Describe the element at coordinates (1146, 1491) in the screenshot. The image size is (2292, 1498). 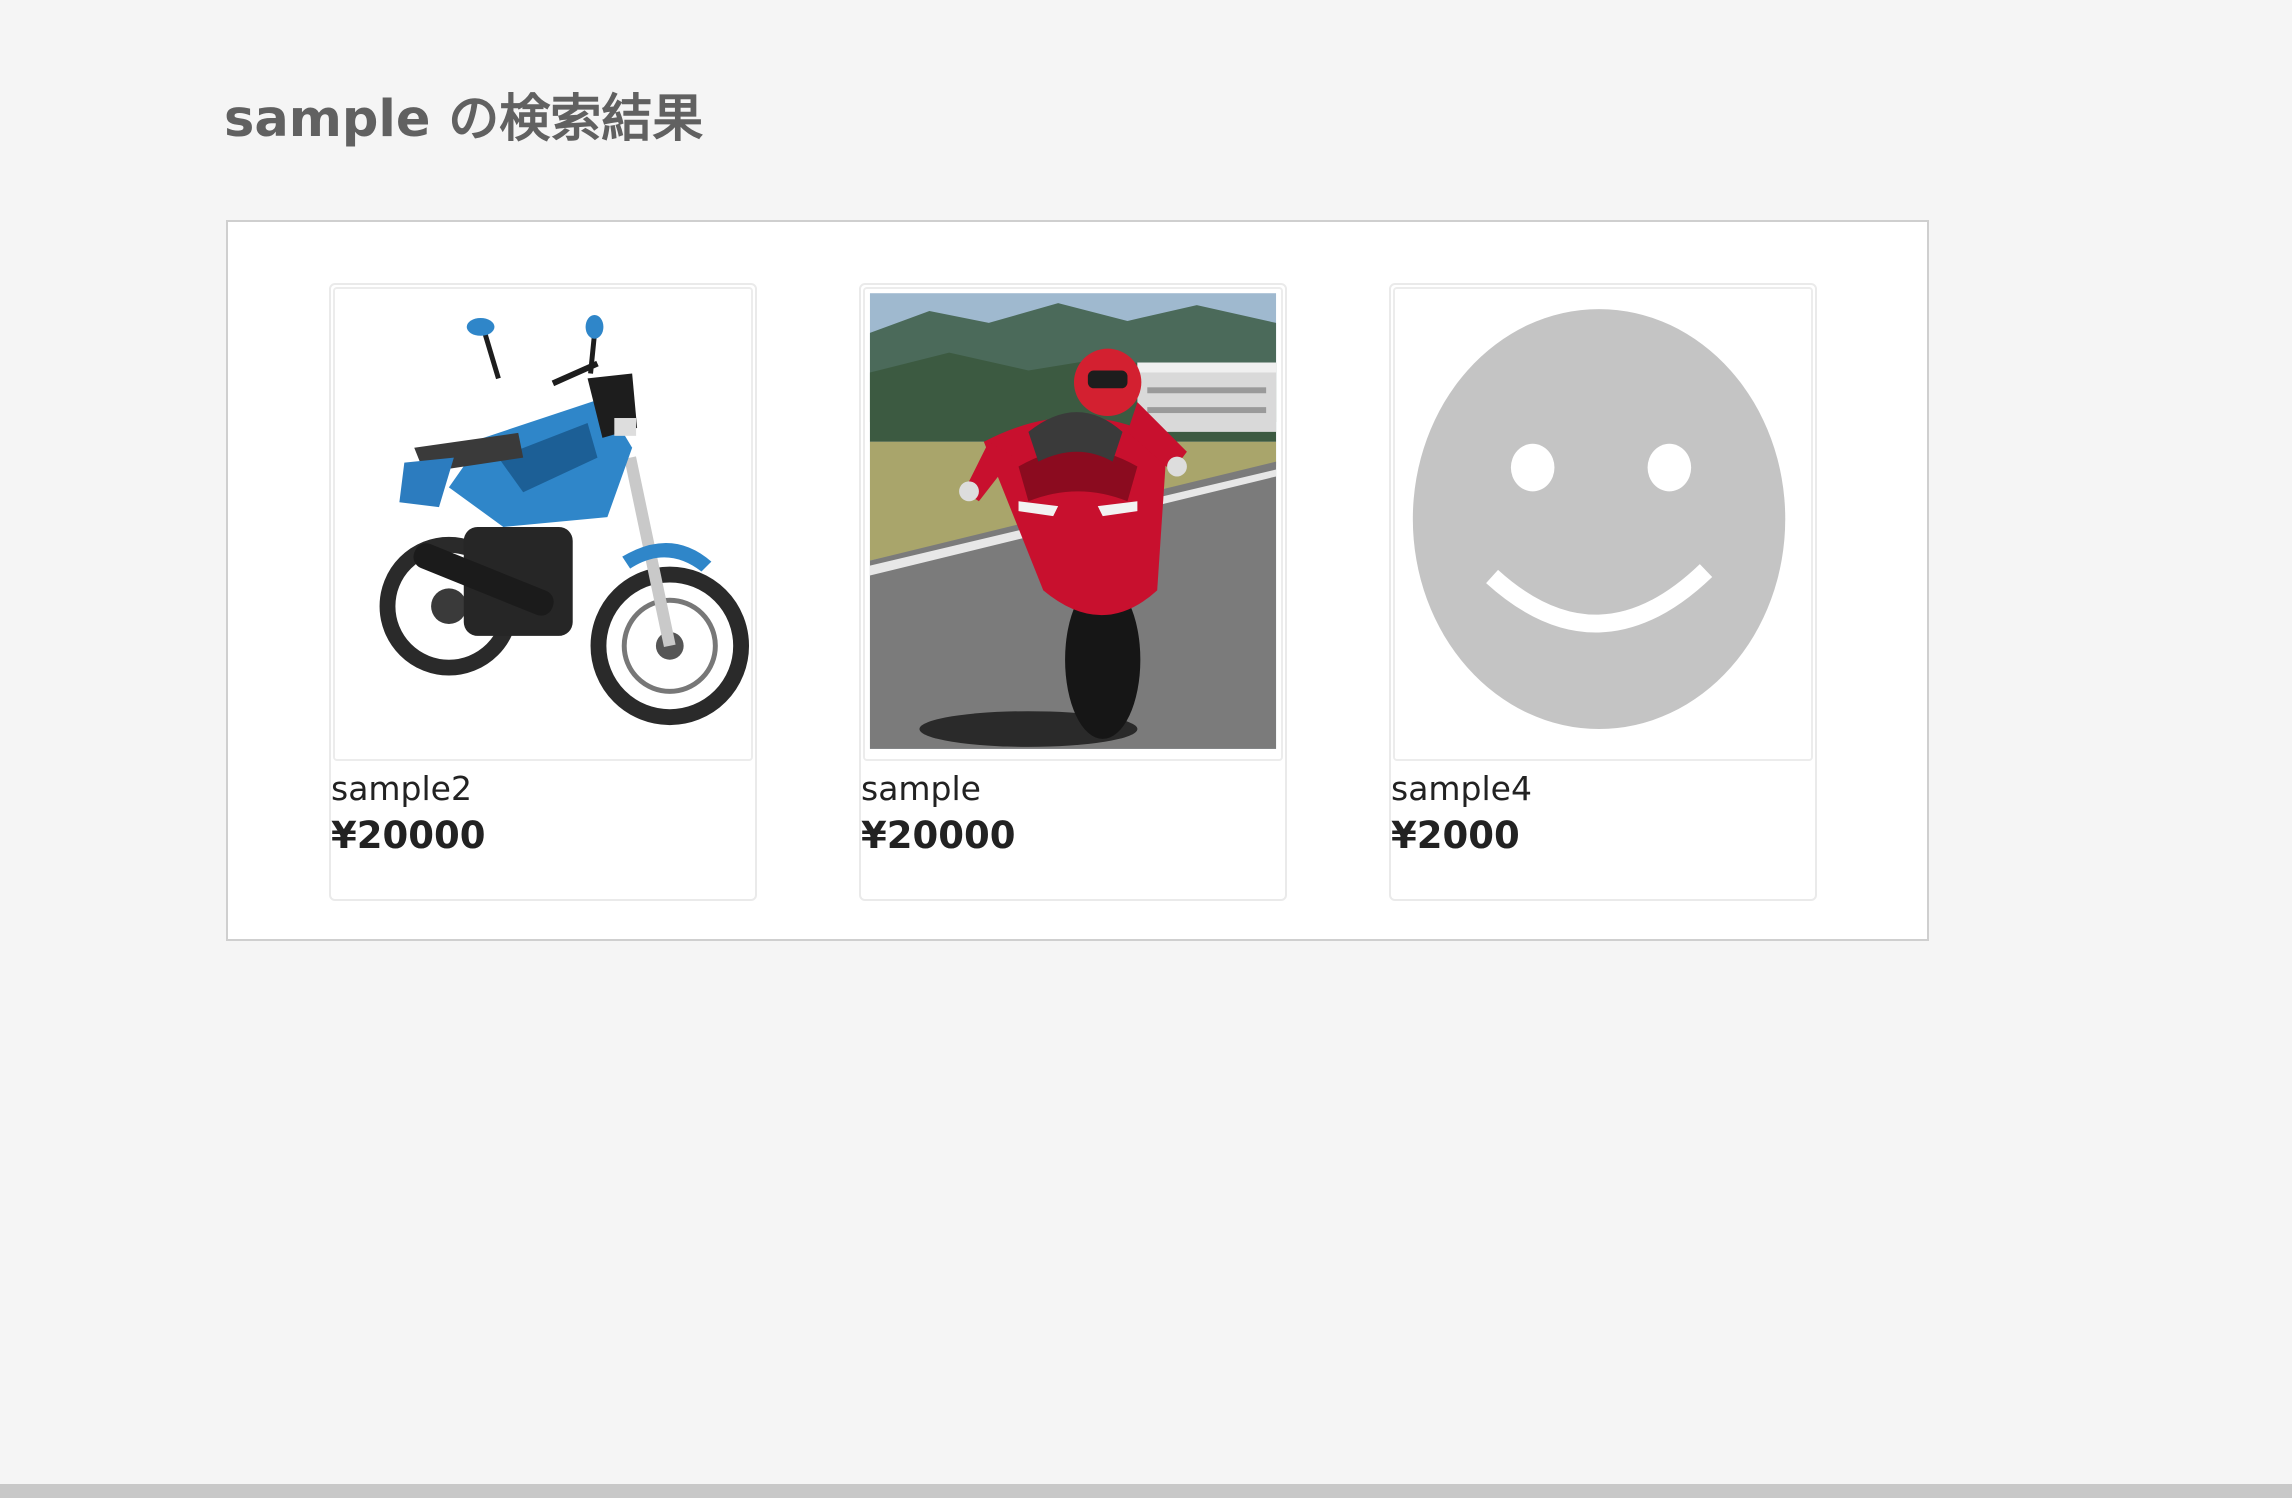
I see `horizontal-scrollbar` at that location.